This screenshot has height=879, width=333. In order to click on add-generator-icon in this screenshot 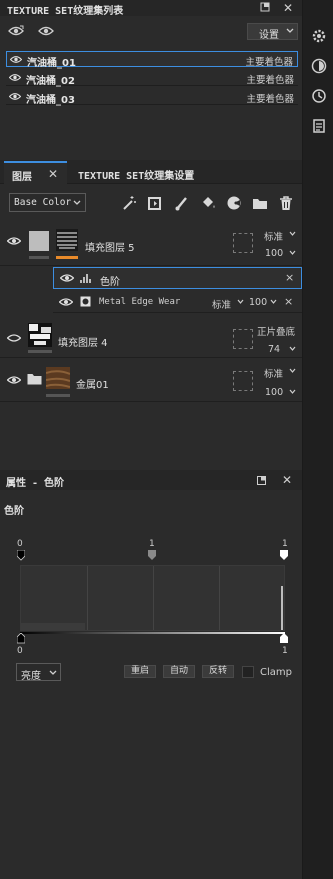, I will do `click(155, 203)`.